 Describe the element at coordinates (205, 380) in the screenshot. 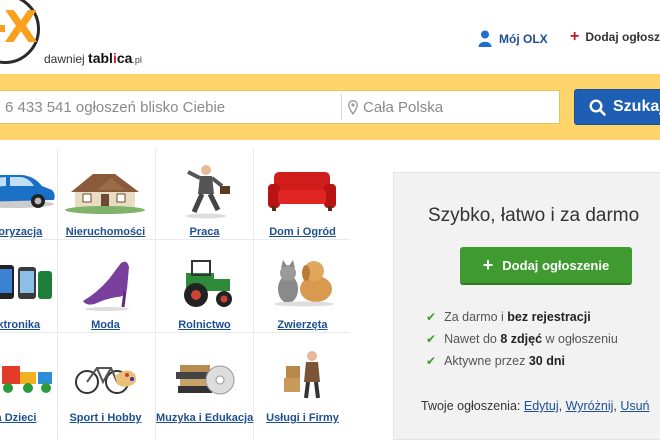

I see `books-icon` at that location.